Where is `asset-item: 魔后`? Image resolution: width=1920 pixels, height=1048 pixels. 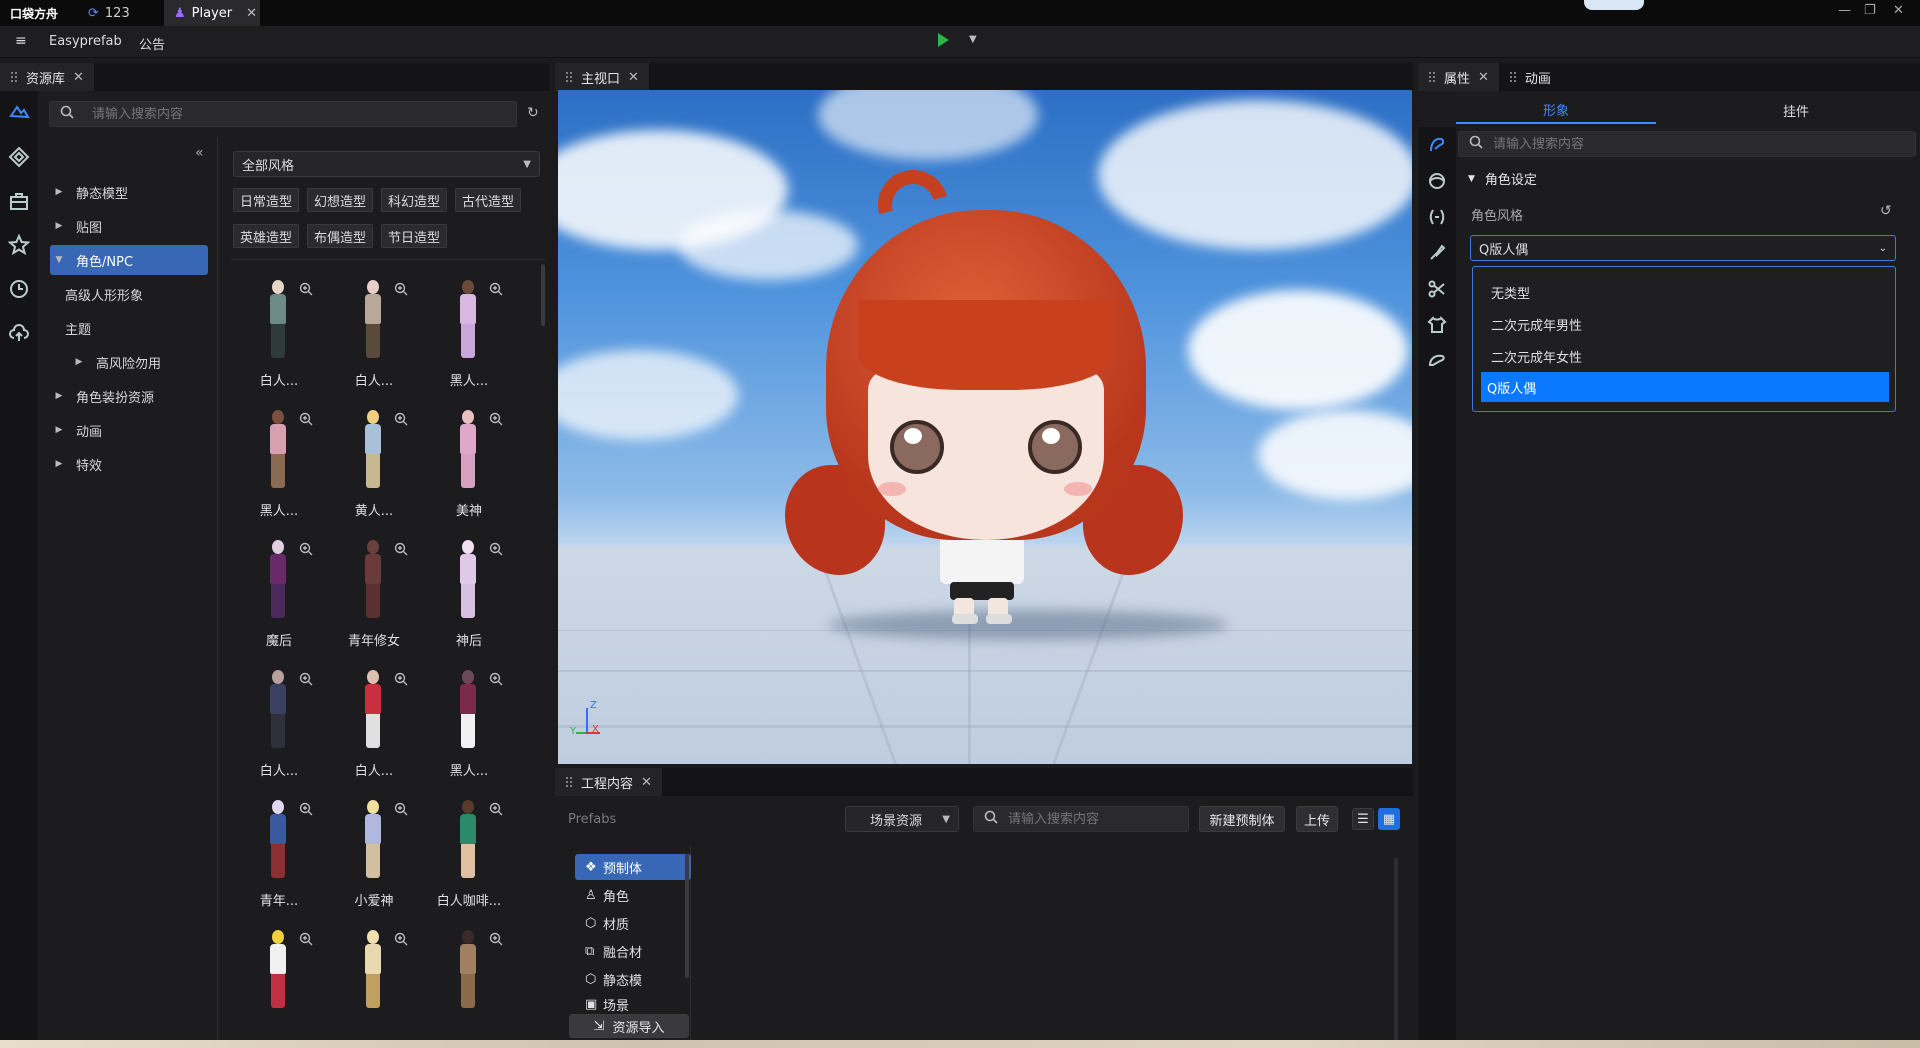 asset-item: 魔后 is located at coordinates (279, 598).